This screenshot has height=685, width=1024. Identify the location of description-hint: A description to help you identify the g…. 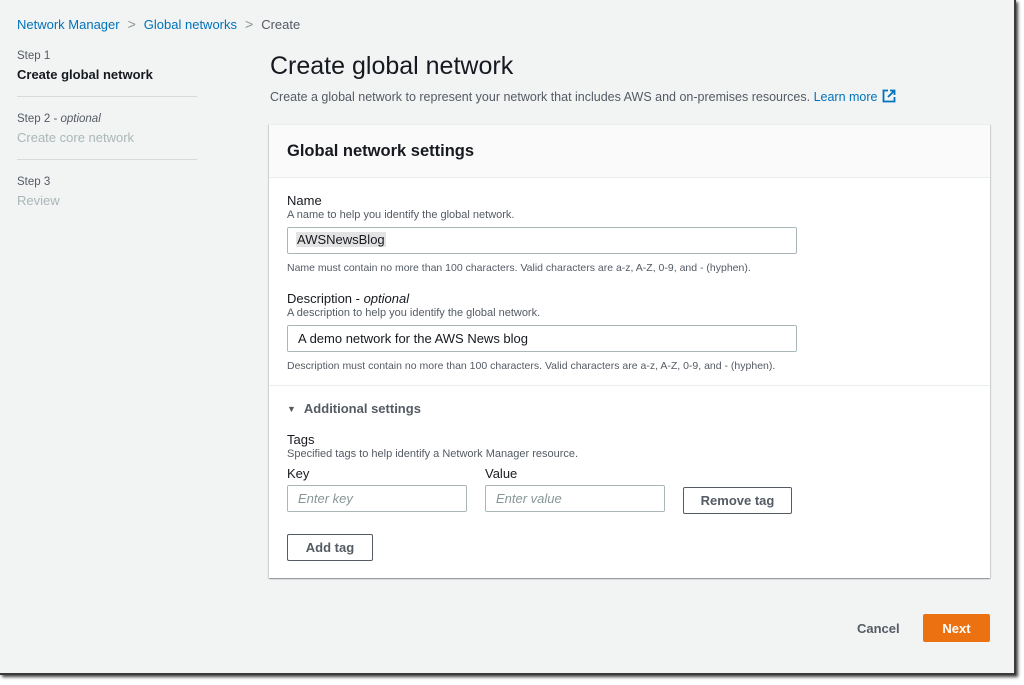
(414, 313).